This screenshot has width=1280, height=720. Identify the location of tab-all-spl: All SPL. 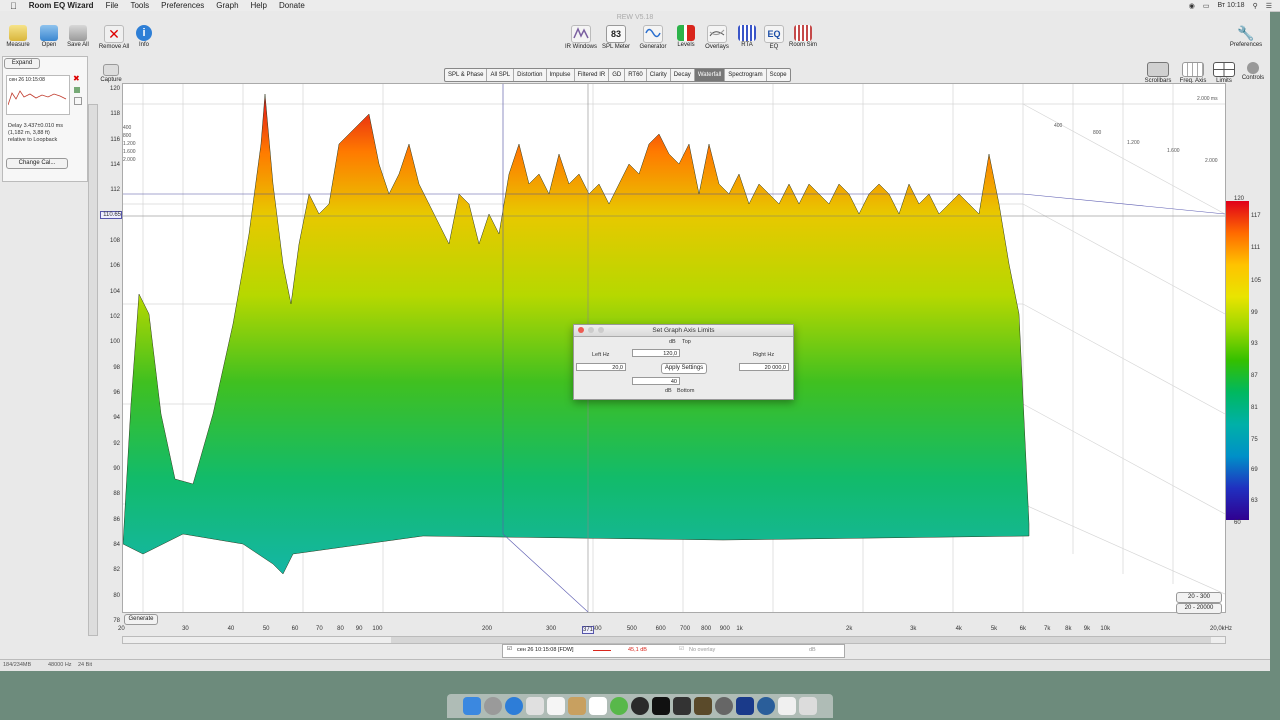
(501, 75).